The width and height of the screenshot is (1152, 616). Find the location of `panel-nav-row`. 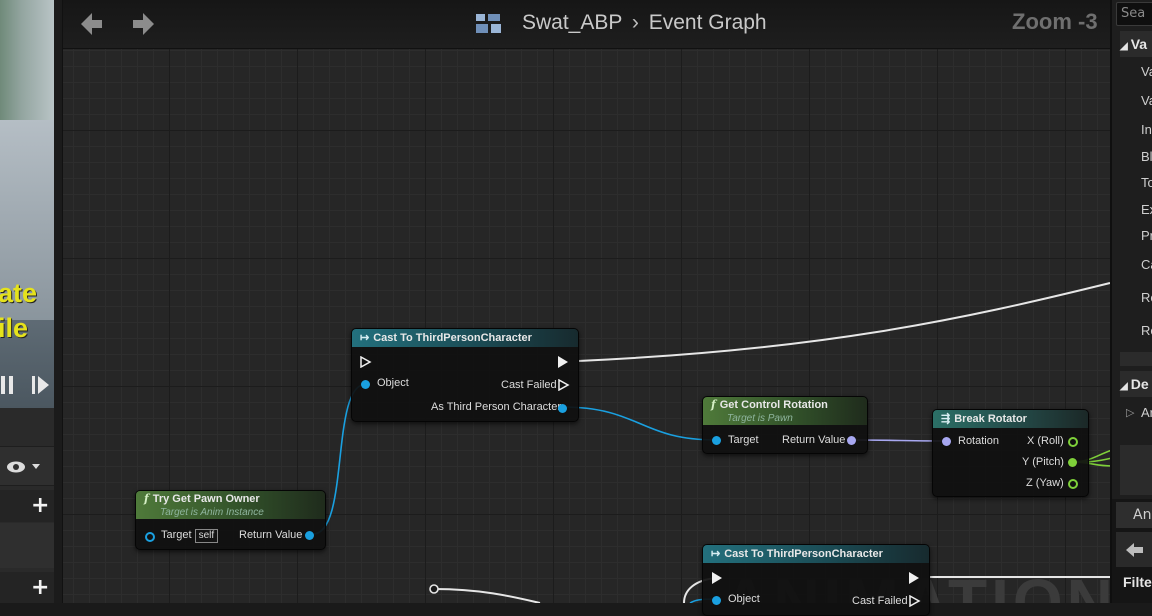

panel-nav-row is located at coordinates (1134, 549).